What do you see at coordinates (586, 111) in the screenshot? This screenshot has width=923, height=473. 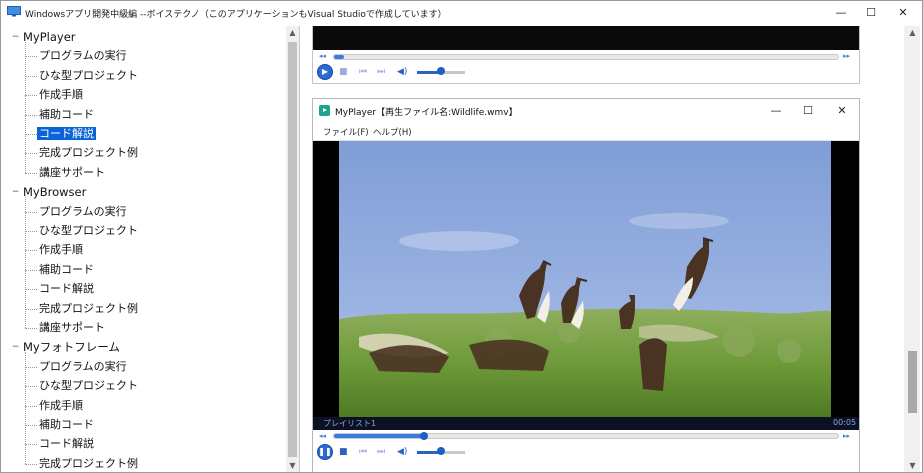 I see `player-title-bar: MyPlayer【再生ファイル名:Wildlife.wmv】 — ☐ ✕` at bounding box center [586, 111].